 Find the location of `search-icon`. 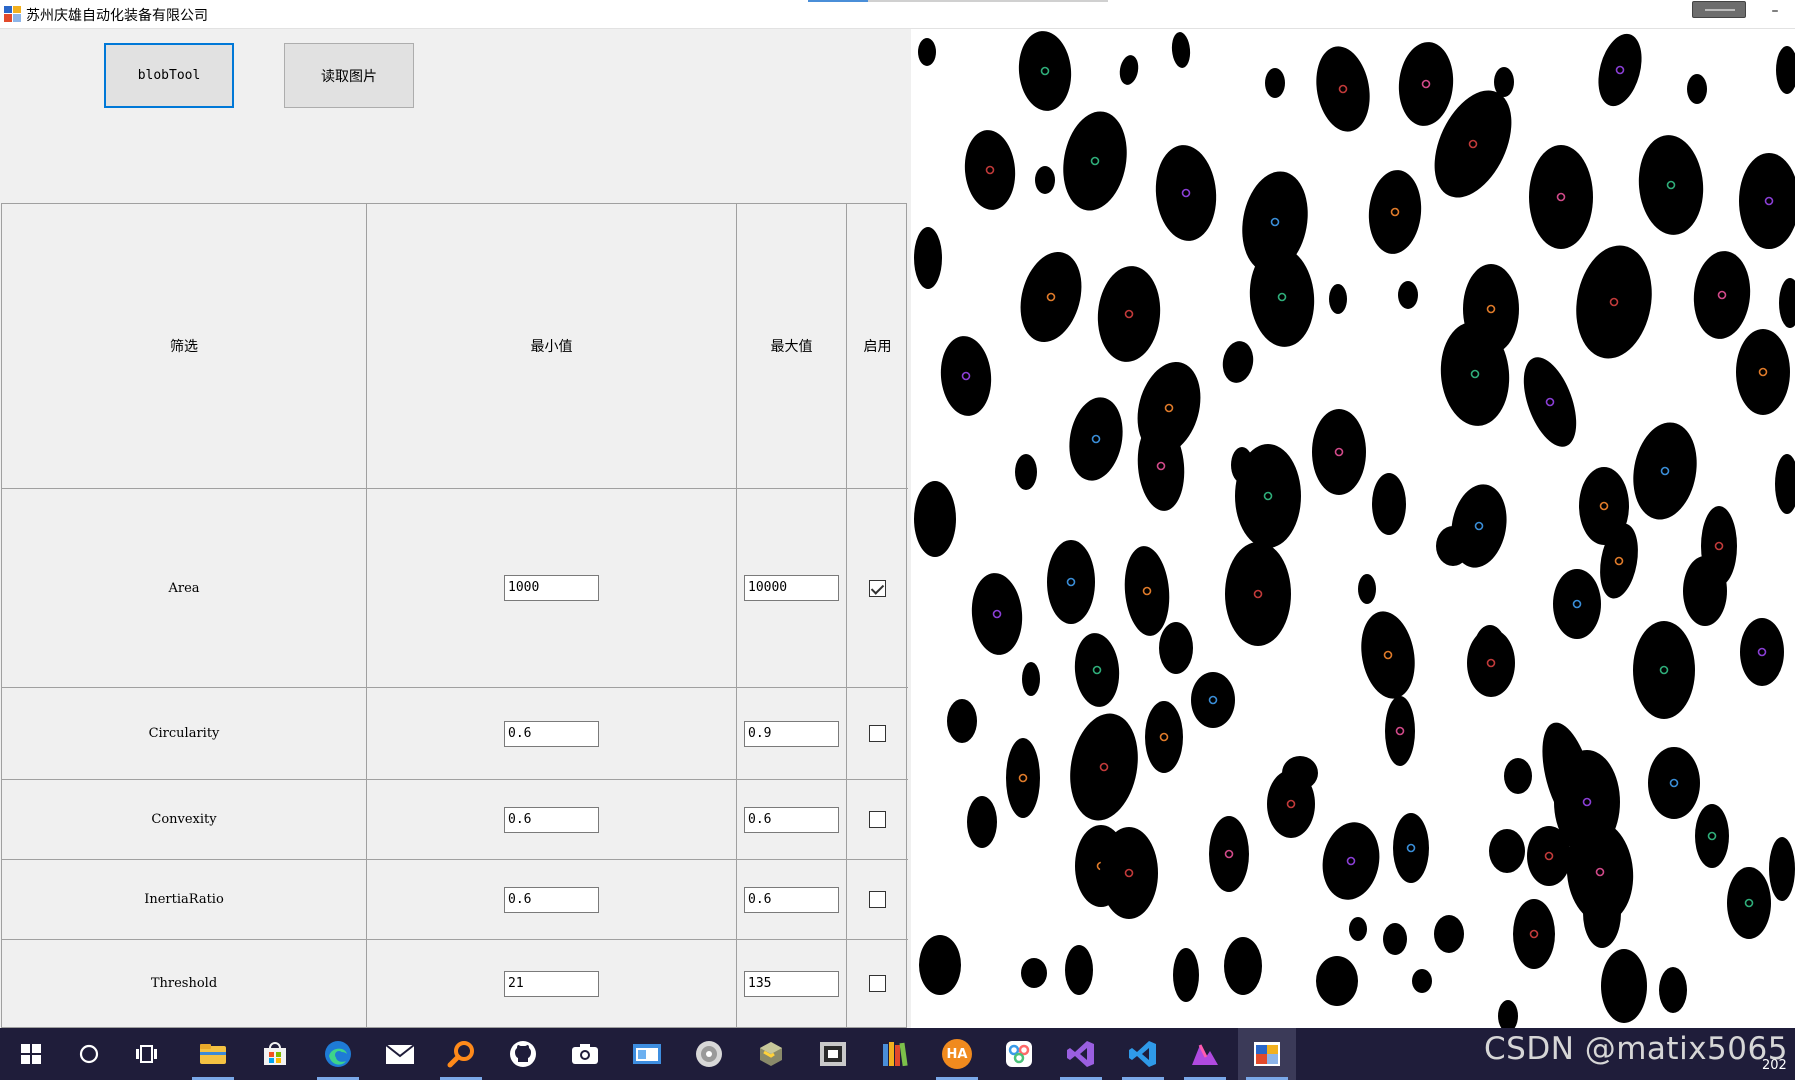

search-icon is located at coordinates (89, 1054).